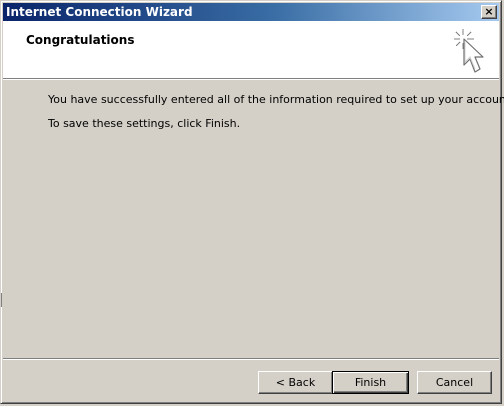  What do you see at coordinates (469, 51) in the screenshot?
I see `wizard-sparkle-cursor-icon` at bounding box center [469, 51].